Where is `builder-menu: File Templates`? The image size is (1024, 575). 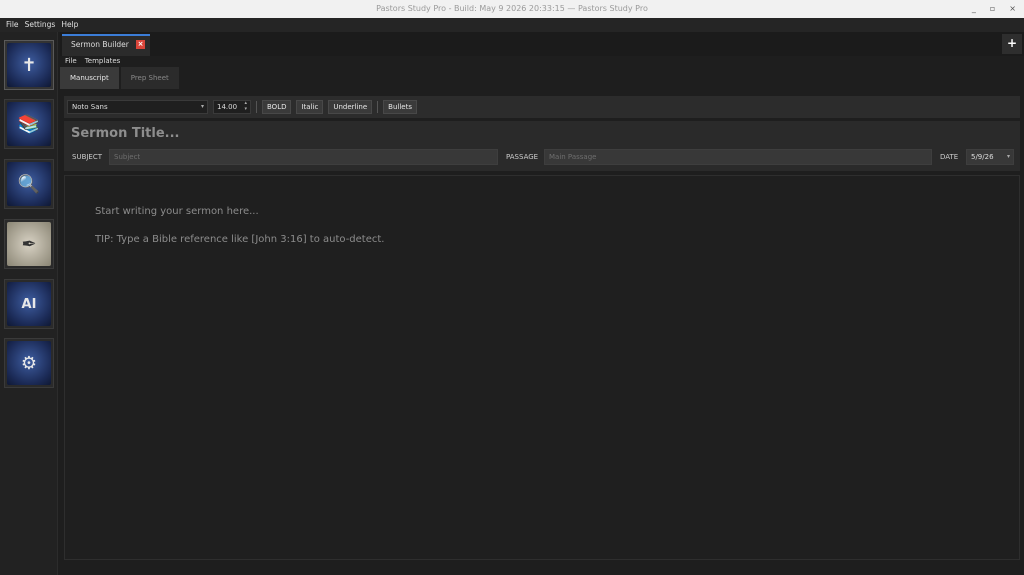 builder-menu: File Templates is located at coordinates (90, 61).